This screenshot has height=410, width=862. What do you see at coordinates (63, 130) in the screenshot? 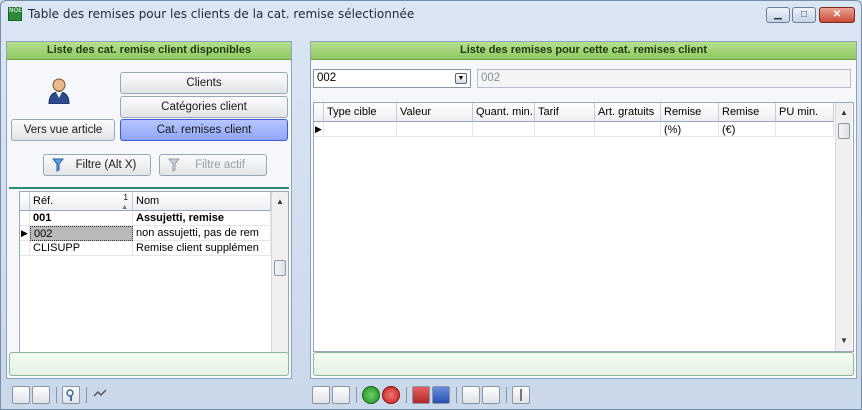
I see `vers-vue-article-button: Vers vue article` at bounding box center [63, 130].